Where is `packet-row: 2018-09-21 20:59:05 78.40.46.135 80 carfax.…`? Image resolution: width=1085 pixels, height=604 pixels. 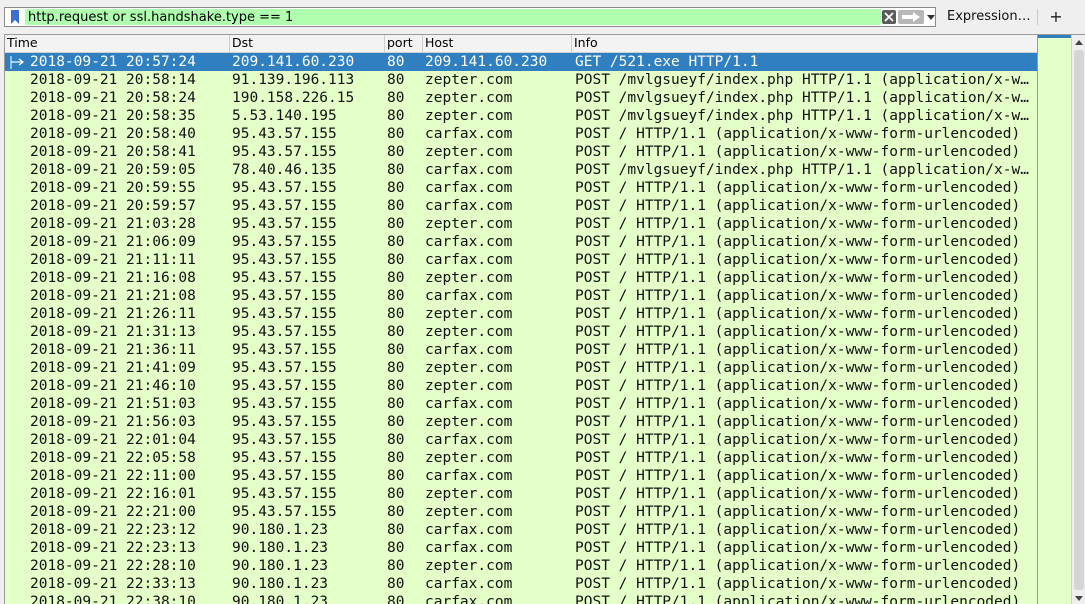 packet-row: 2018-09-21 20:59:05 78.40.46.135 80 carfax.… is located at coordinates (521, 170).